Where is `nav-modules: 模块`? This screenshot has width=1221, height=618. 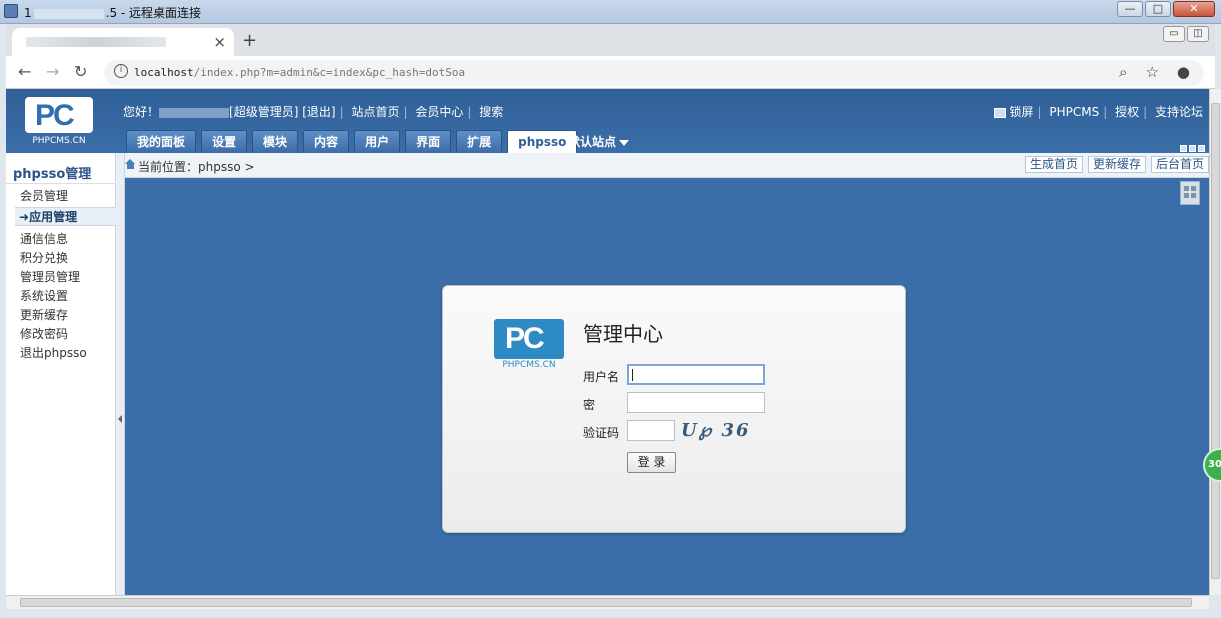
nav-modules: 模块 is located at coordinates (275, 141).